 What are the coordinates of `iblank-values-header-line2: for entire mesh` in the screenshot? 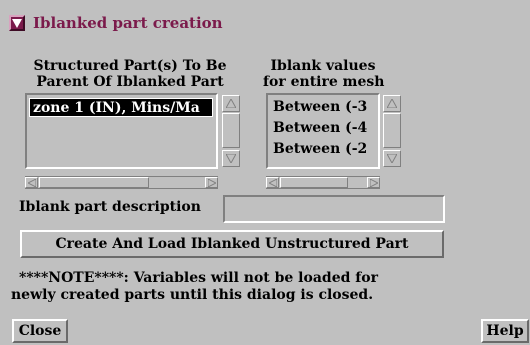 It's located at (324, 82).